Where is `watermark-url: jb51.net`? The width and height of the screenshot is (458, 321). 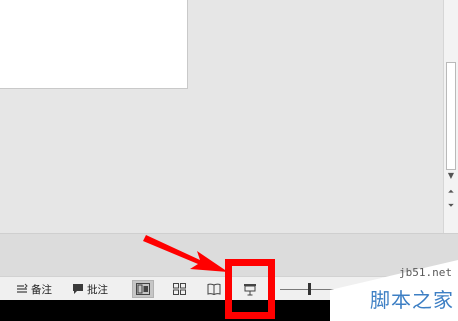 watermark-url: jb51.net is located at coordinates (425, 272).